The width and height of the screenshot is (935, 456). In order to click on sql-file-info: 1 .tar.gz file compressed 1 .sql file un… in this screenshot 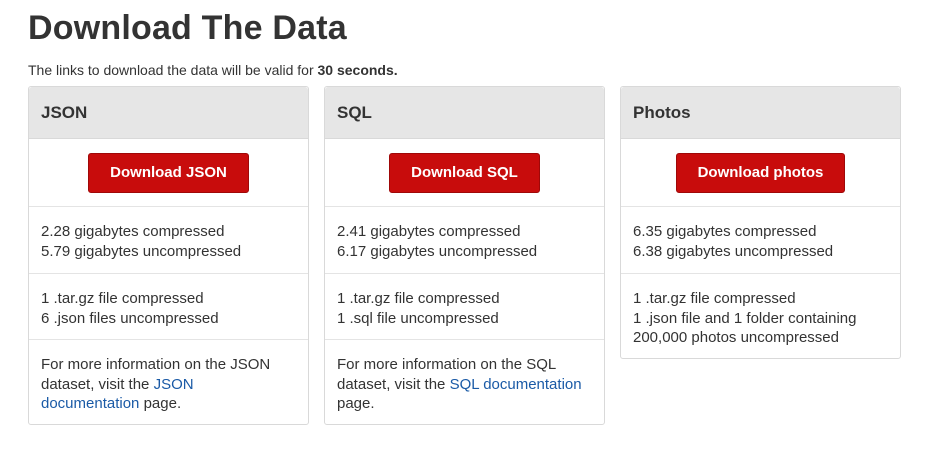, I will do `click(464, 307)`.